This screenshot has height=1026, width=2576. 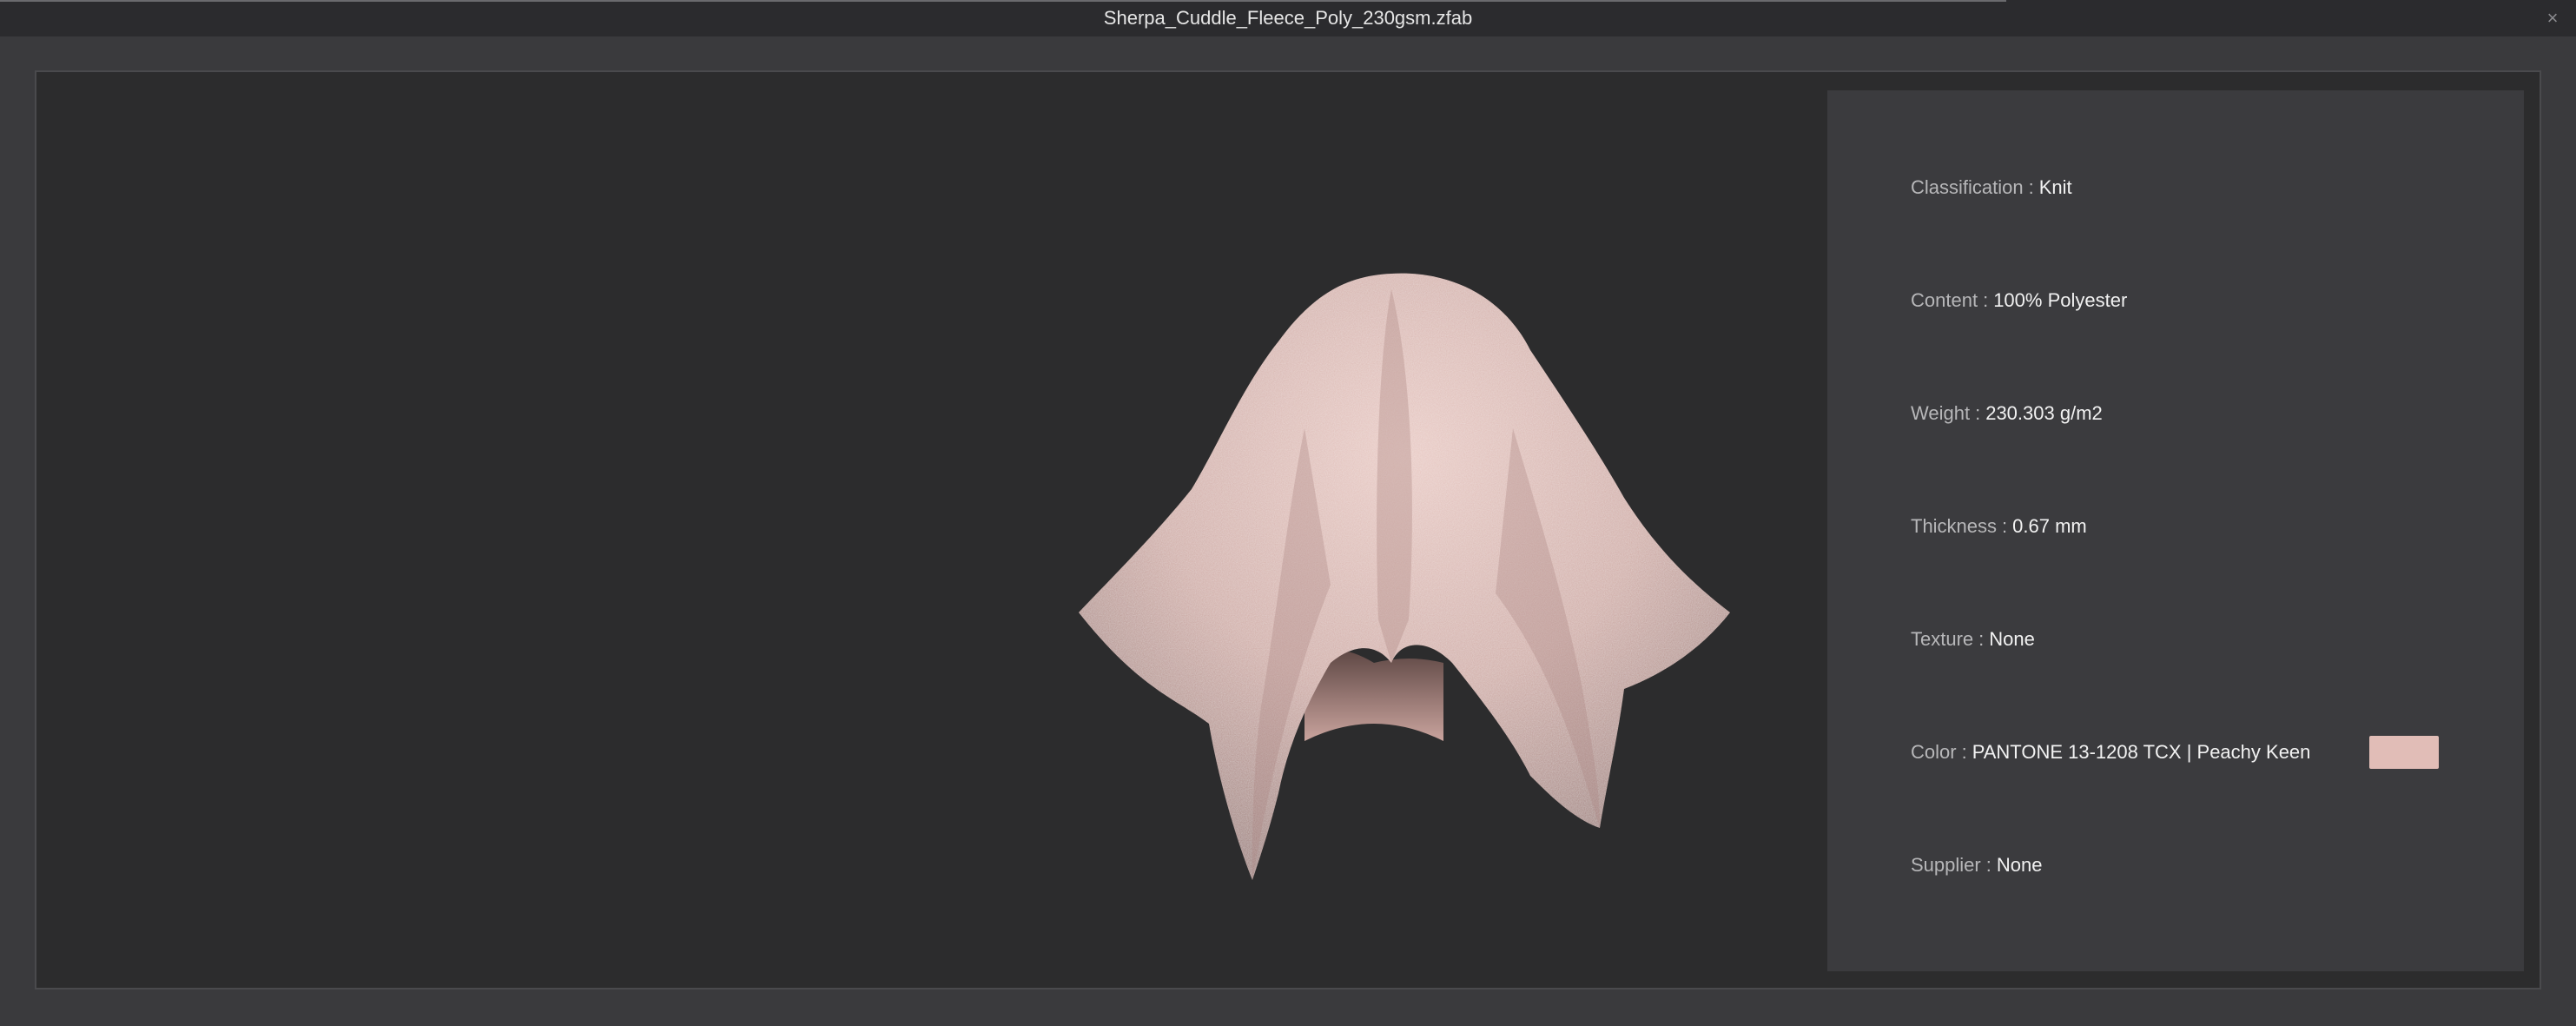 I want to click on info-row-texture: Texture: None, so click(x=1973, y=639).